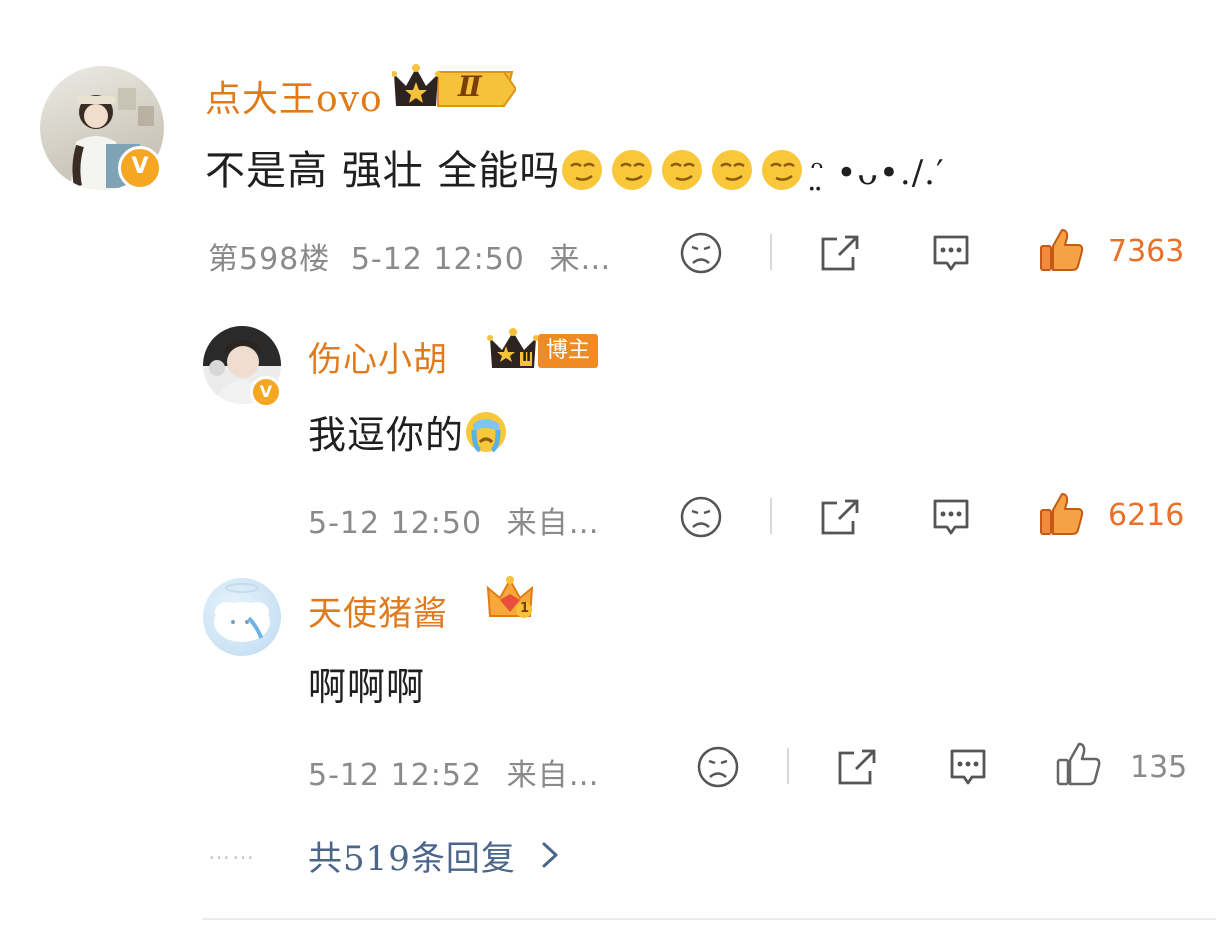 The width and height of the screenshot is (1216, 933). I want to click on comment-text-suffix: ᵔ̤ •ᴗ•./.′, so click(877, 173).